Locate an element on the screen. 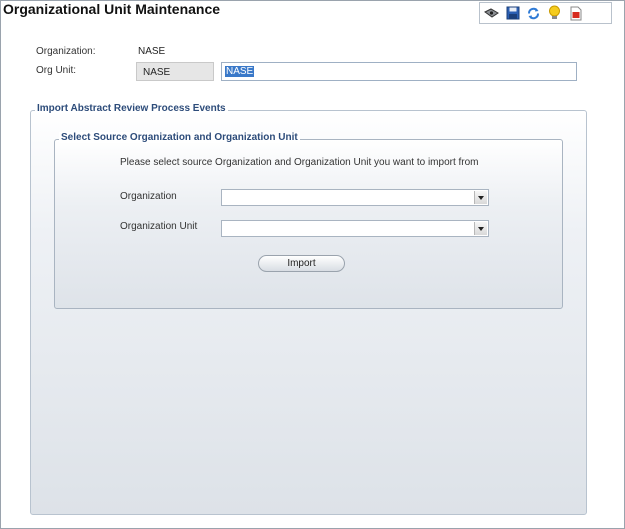  refresh-icon is located at coordinates (533, 13).